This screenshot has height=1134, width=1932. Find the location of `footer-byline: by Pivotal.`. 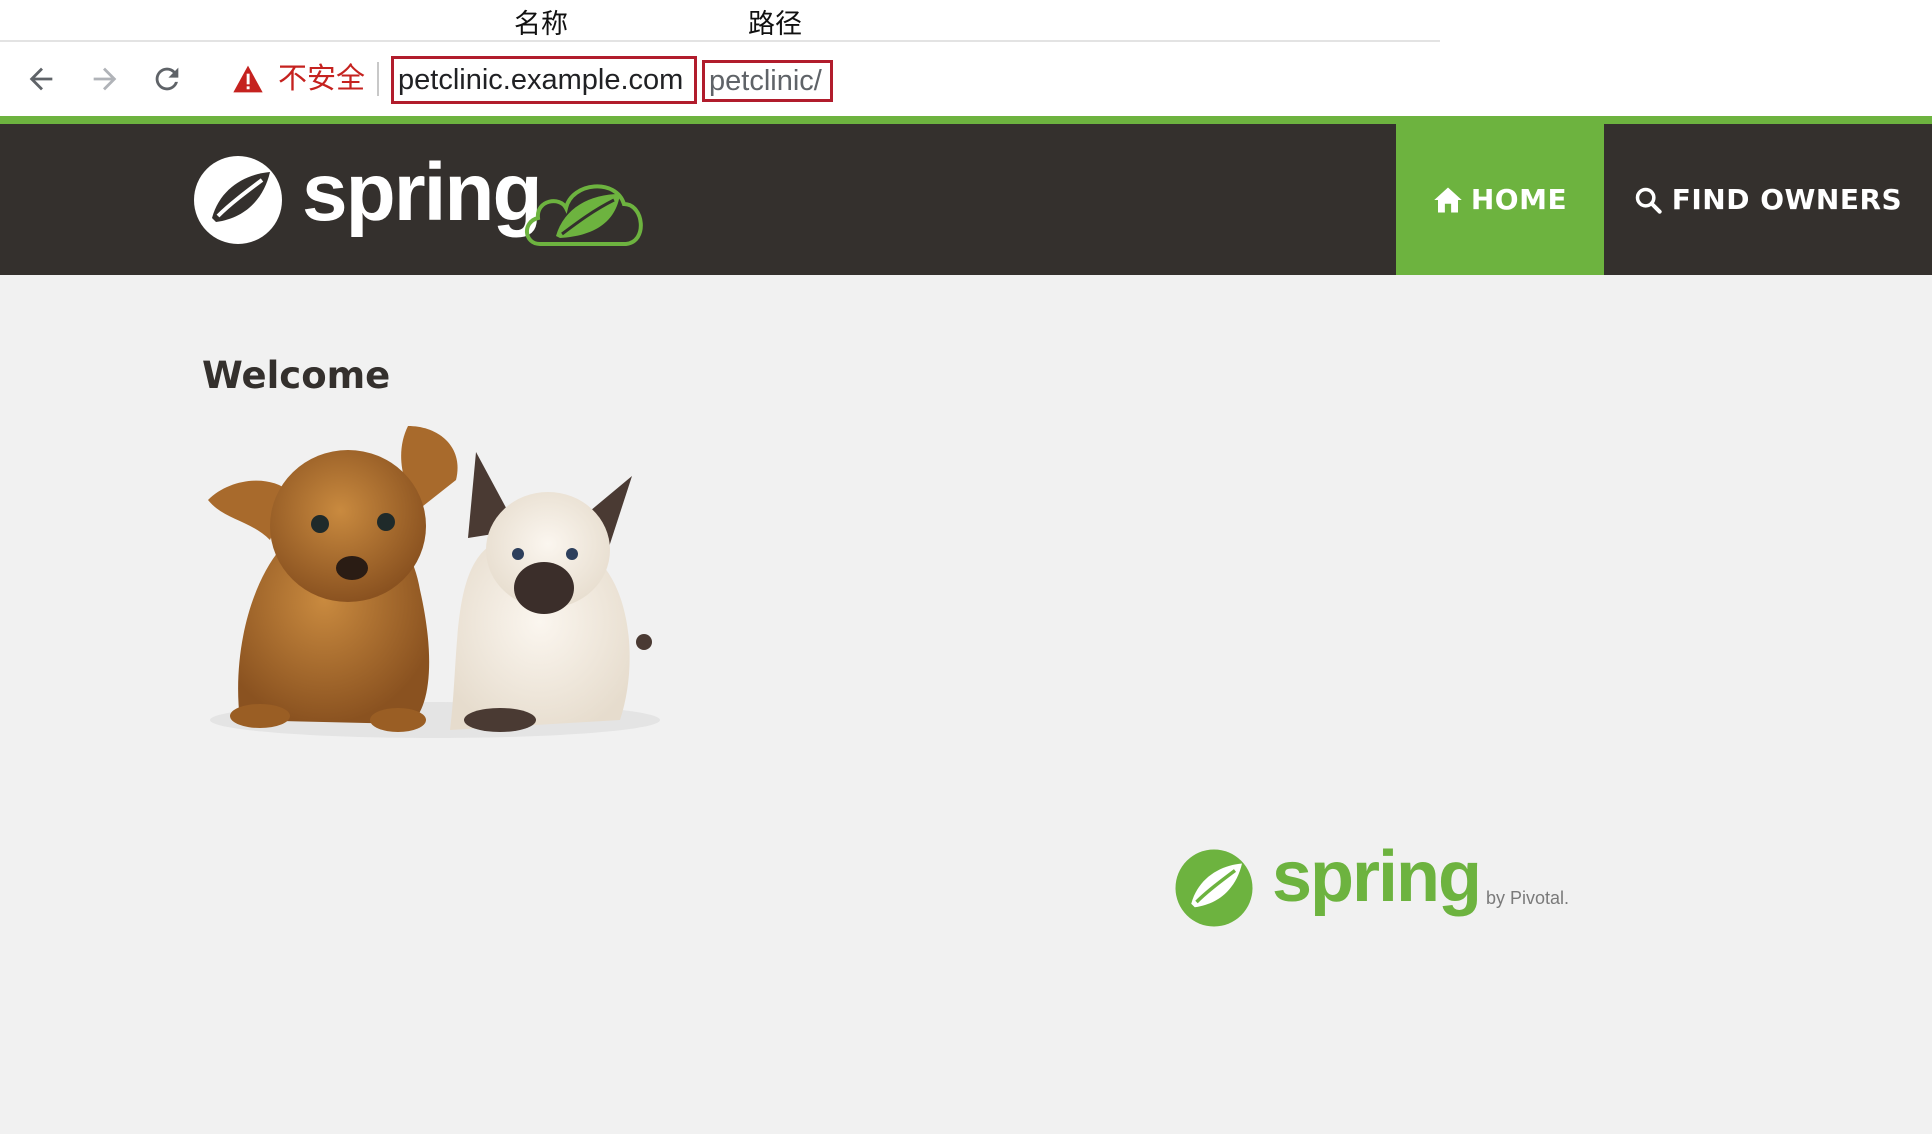

footer-byline: by Pivotal. is located at coordinates (1528, 898).